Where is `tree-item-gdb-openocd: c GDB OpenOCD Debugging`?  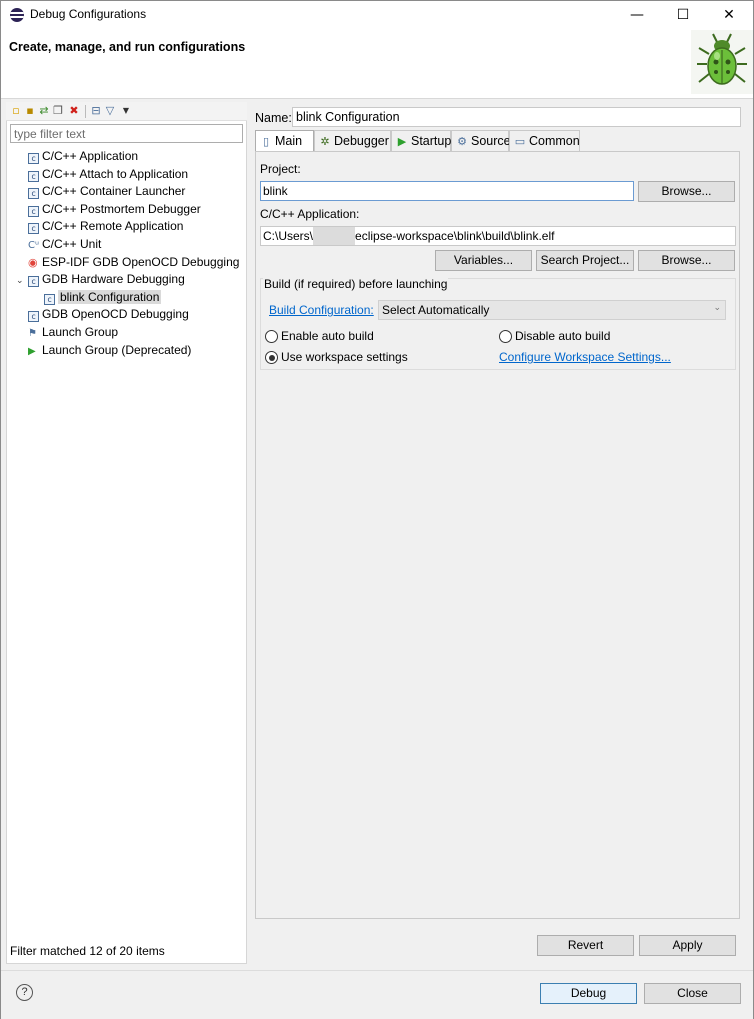
tree-item-gdb-openocd: c GDB OpenOCD Debugging is located at coordinates (127, 314).